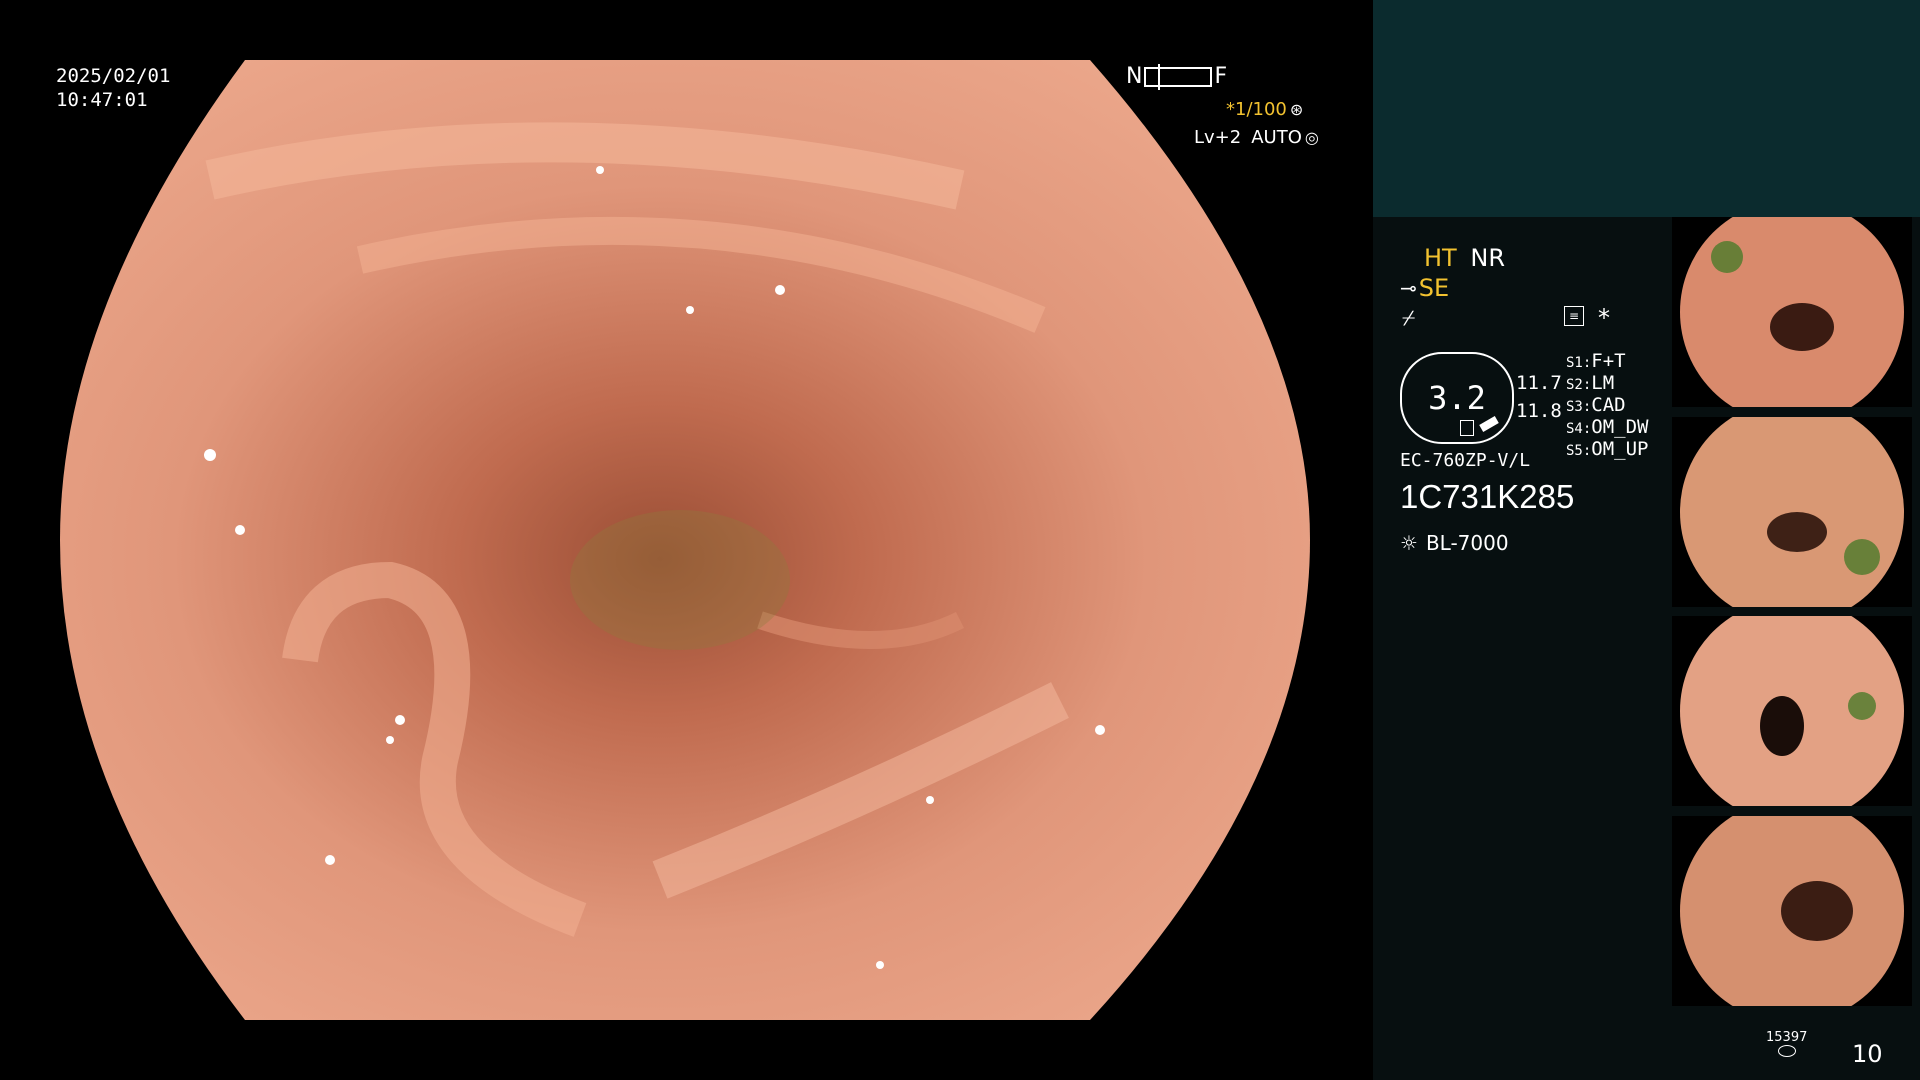  What do you see at coordinates (1409, 543) in the screenshot?
I see `lamp-icon: ☼` at bounding box center [1409, 543].